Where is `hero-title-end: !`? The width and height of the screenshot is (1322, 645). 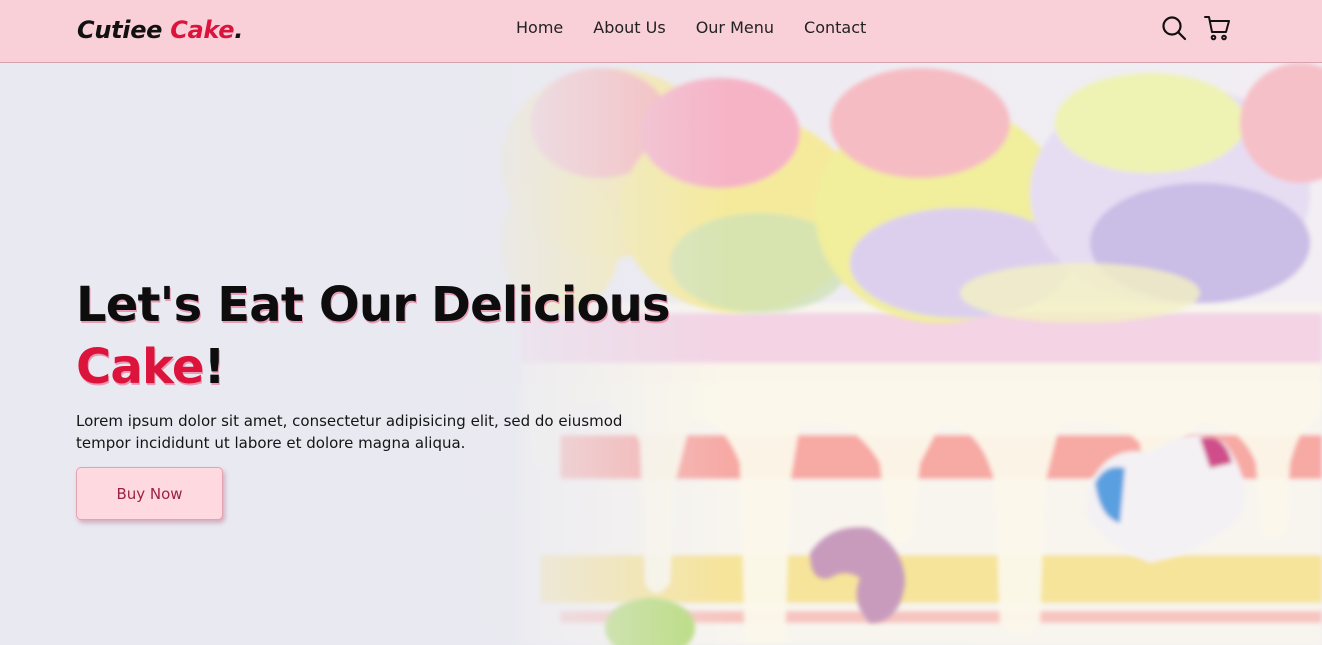 hero-title-end: ! is located at coordinates (214, 367).